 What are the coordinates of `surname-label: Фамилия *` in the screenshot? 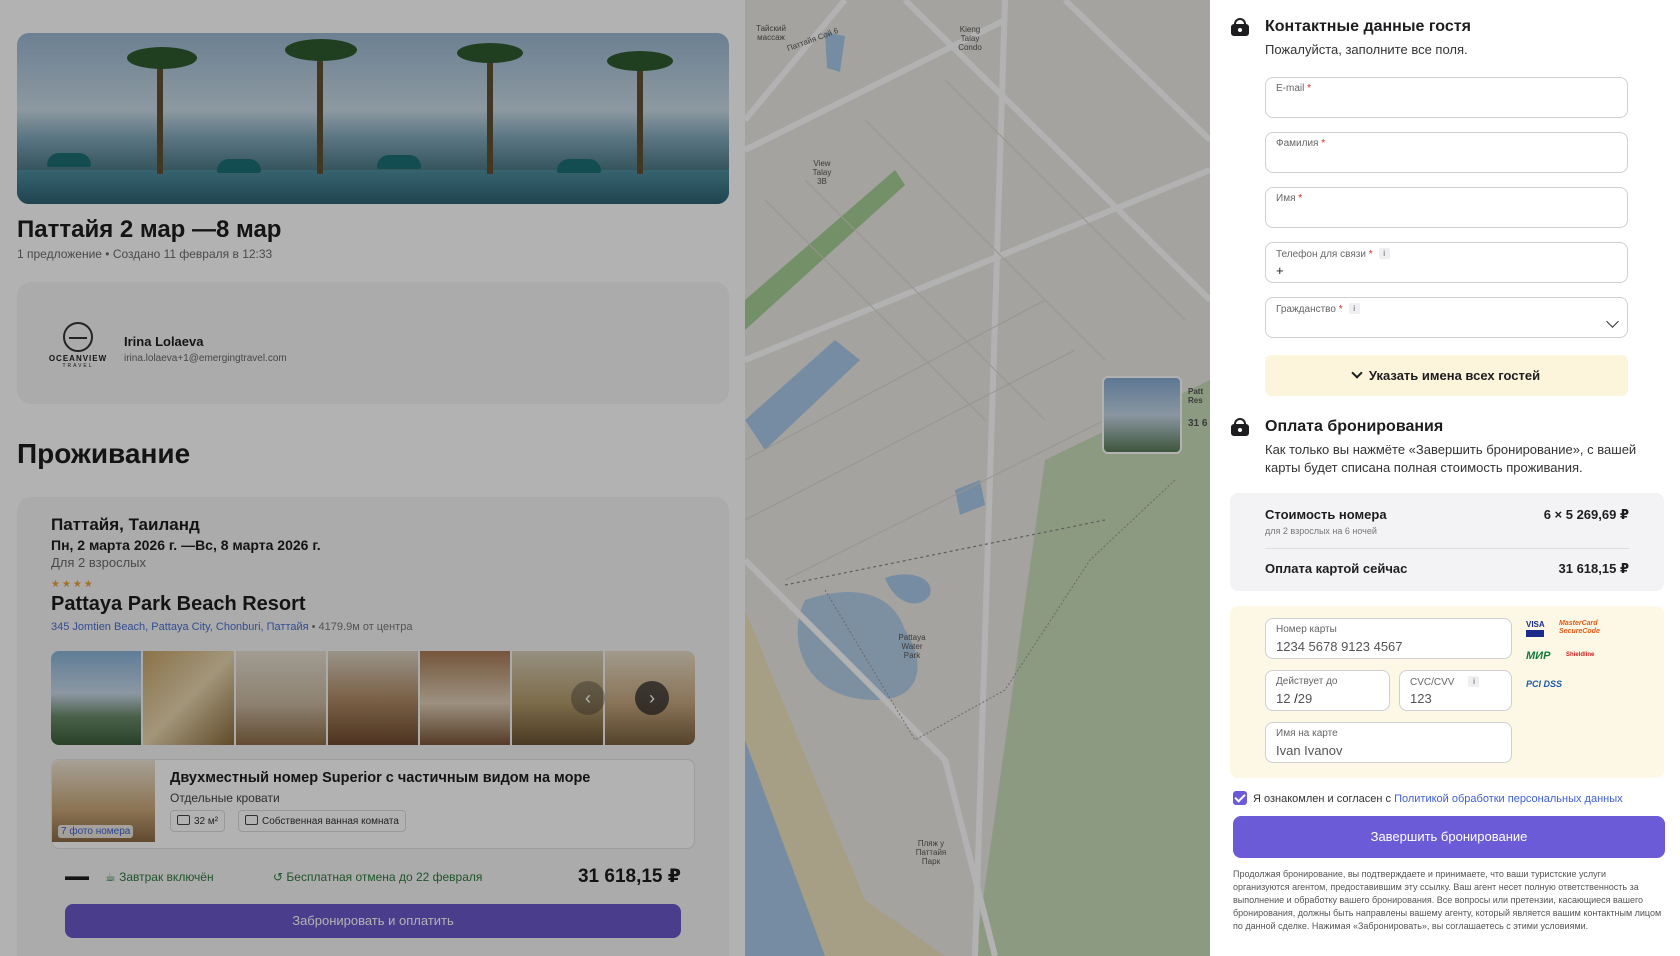 It's located at (1301, 143).